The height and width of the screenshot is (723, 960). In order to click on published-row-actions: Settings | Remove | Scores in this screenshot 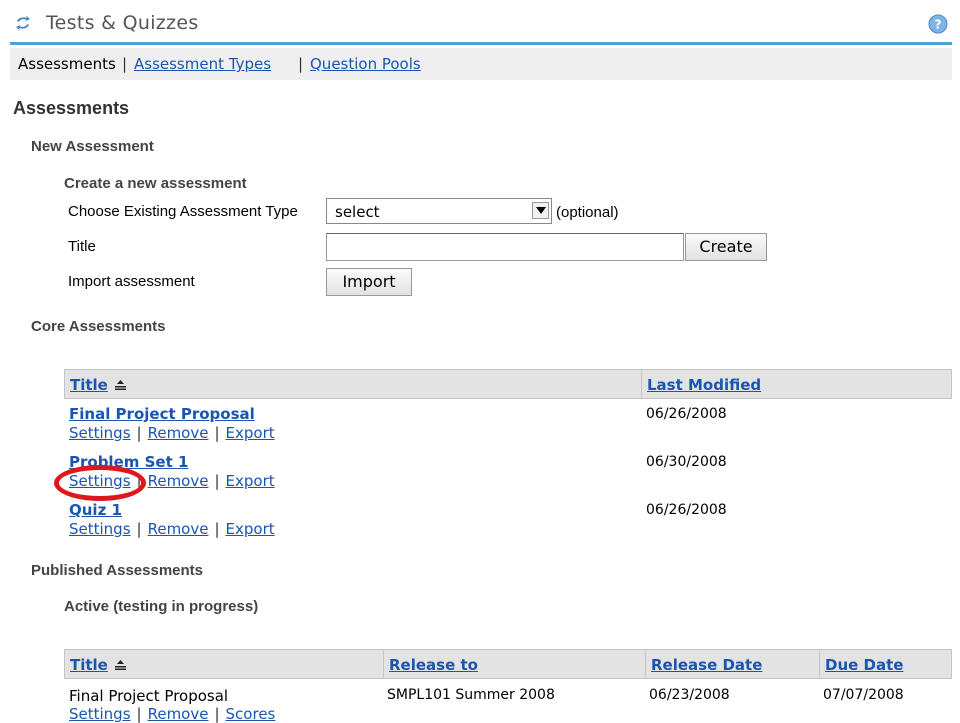, I will do `click(172, 714)`.